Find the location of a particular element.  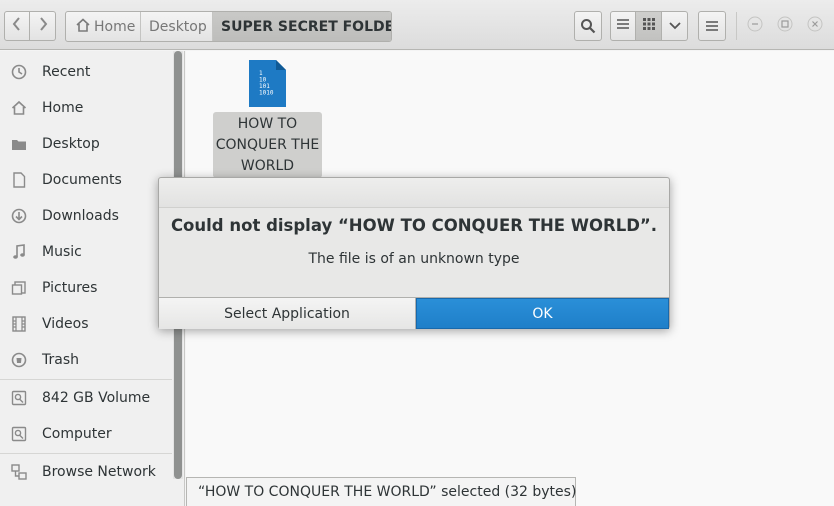

pictures-icon is located at coordinates (19, 288).